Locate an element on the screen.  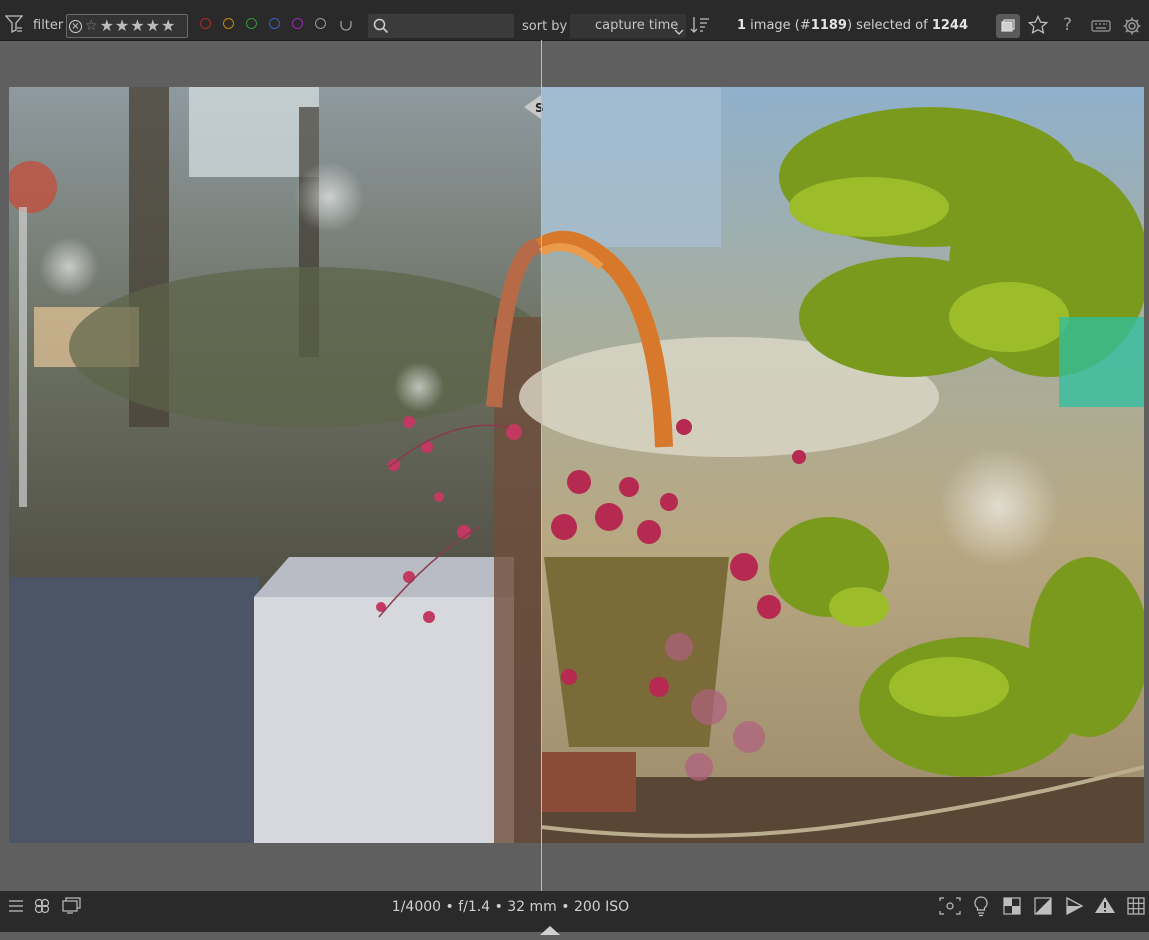
bottom-toolbar: 1/4000 • f/1.4 • 32 mm • 200 ISO is located at coordinates (574, 913).